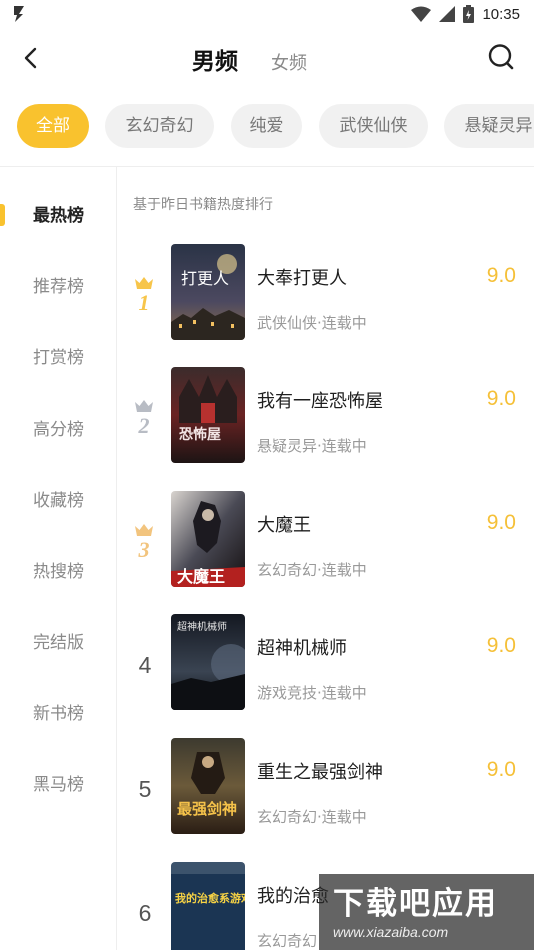 The width and height of the screenshot is (534, 950). What do you see at coordinates (208, 662) in the screenshot?
I see `book-cover: 超神机械师` at bounding box center [208, 662].